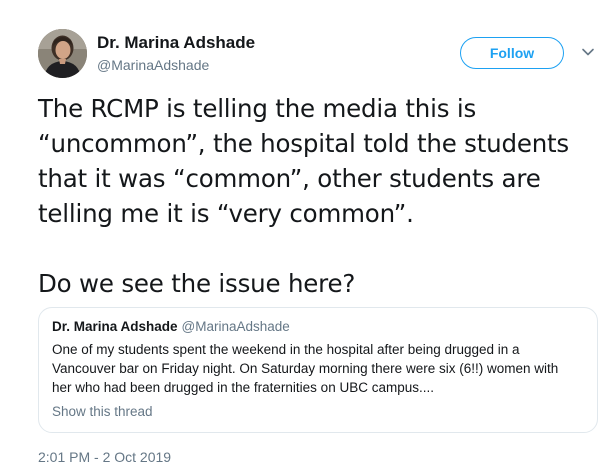 This screenshot has height=476, width=603. Describe the element at coordinates (115, 326) in the screenshot. I see `quoted-author-name: Dr. Marina Adshade` at that location.